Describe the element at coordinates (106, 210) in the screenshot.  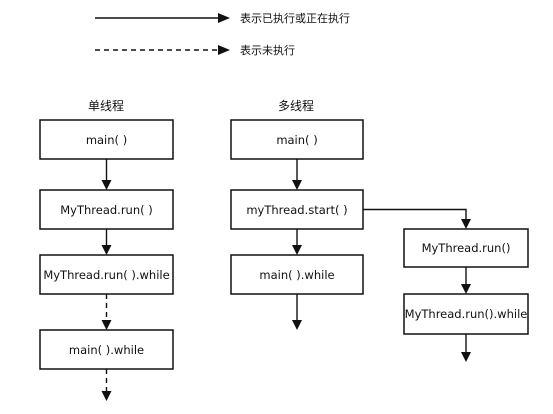
I see `single-box-run: MyThread.run( )` at that location.